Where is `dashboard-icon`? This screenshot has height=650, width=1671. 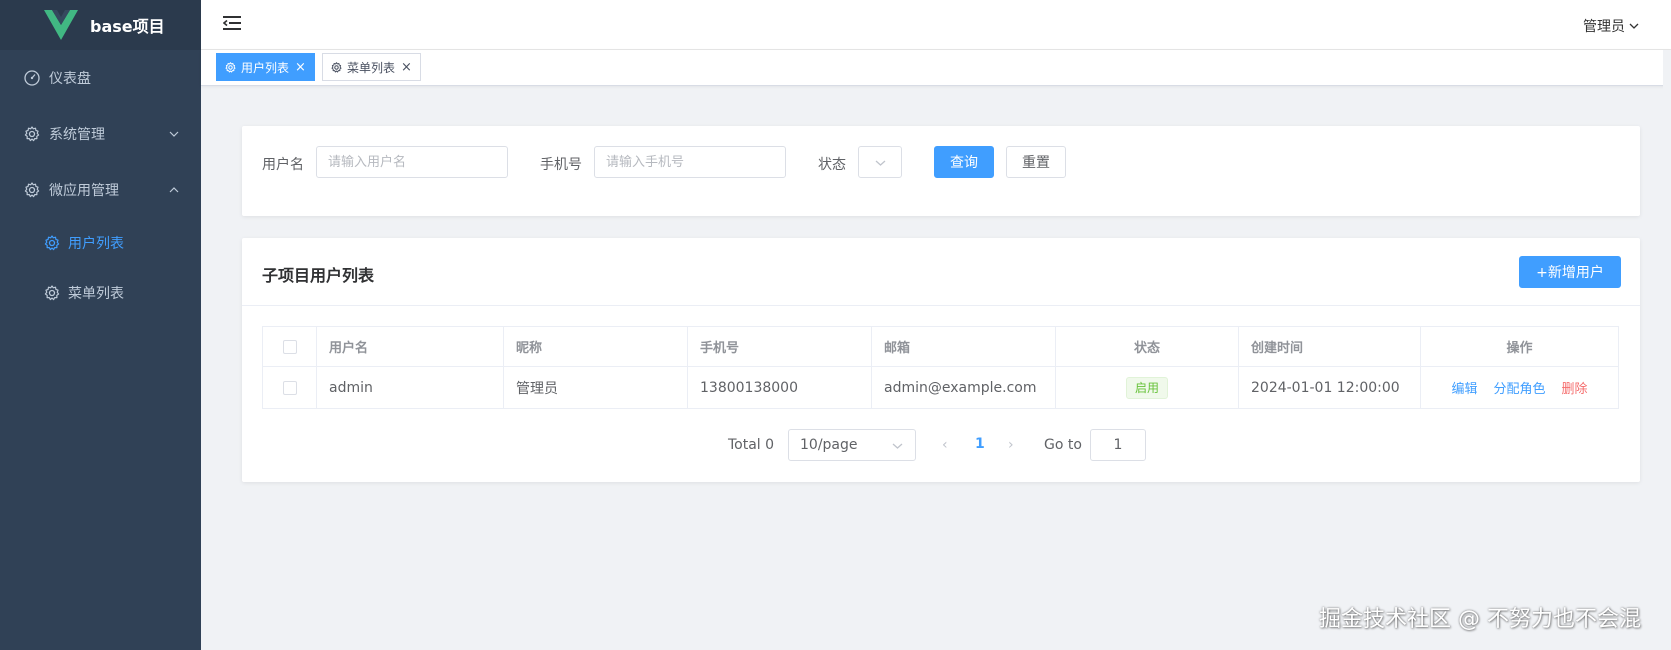
dashboard-icon is located at coordinates (32, 78).